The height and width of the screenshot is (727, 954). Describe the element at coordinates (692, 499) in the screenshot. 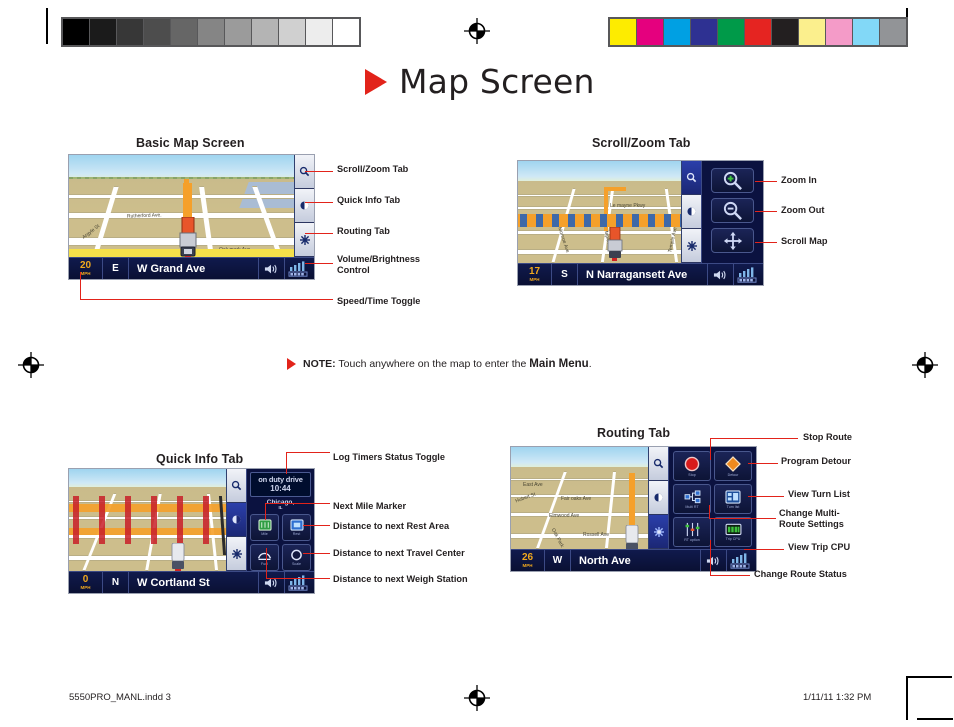

I see `multi-route-button: Multi RT` at that location.